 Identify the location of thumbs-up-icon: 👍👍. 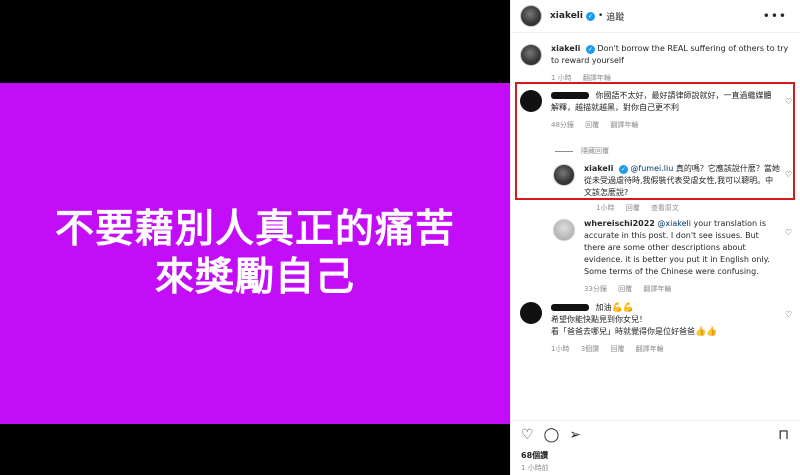
(706, 332).